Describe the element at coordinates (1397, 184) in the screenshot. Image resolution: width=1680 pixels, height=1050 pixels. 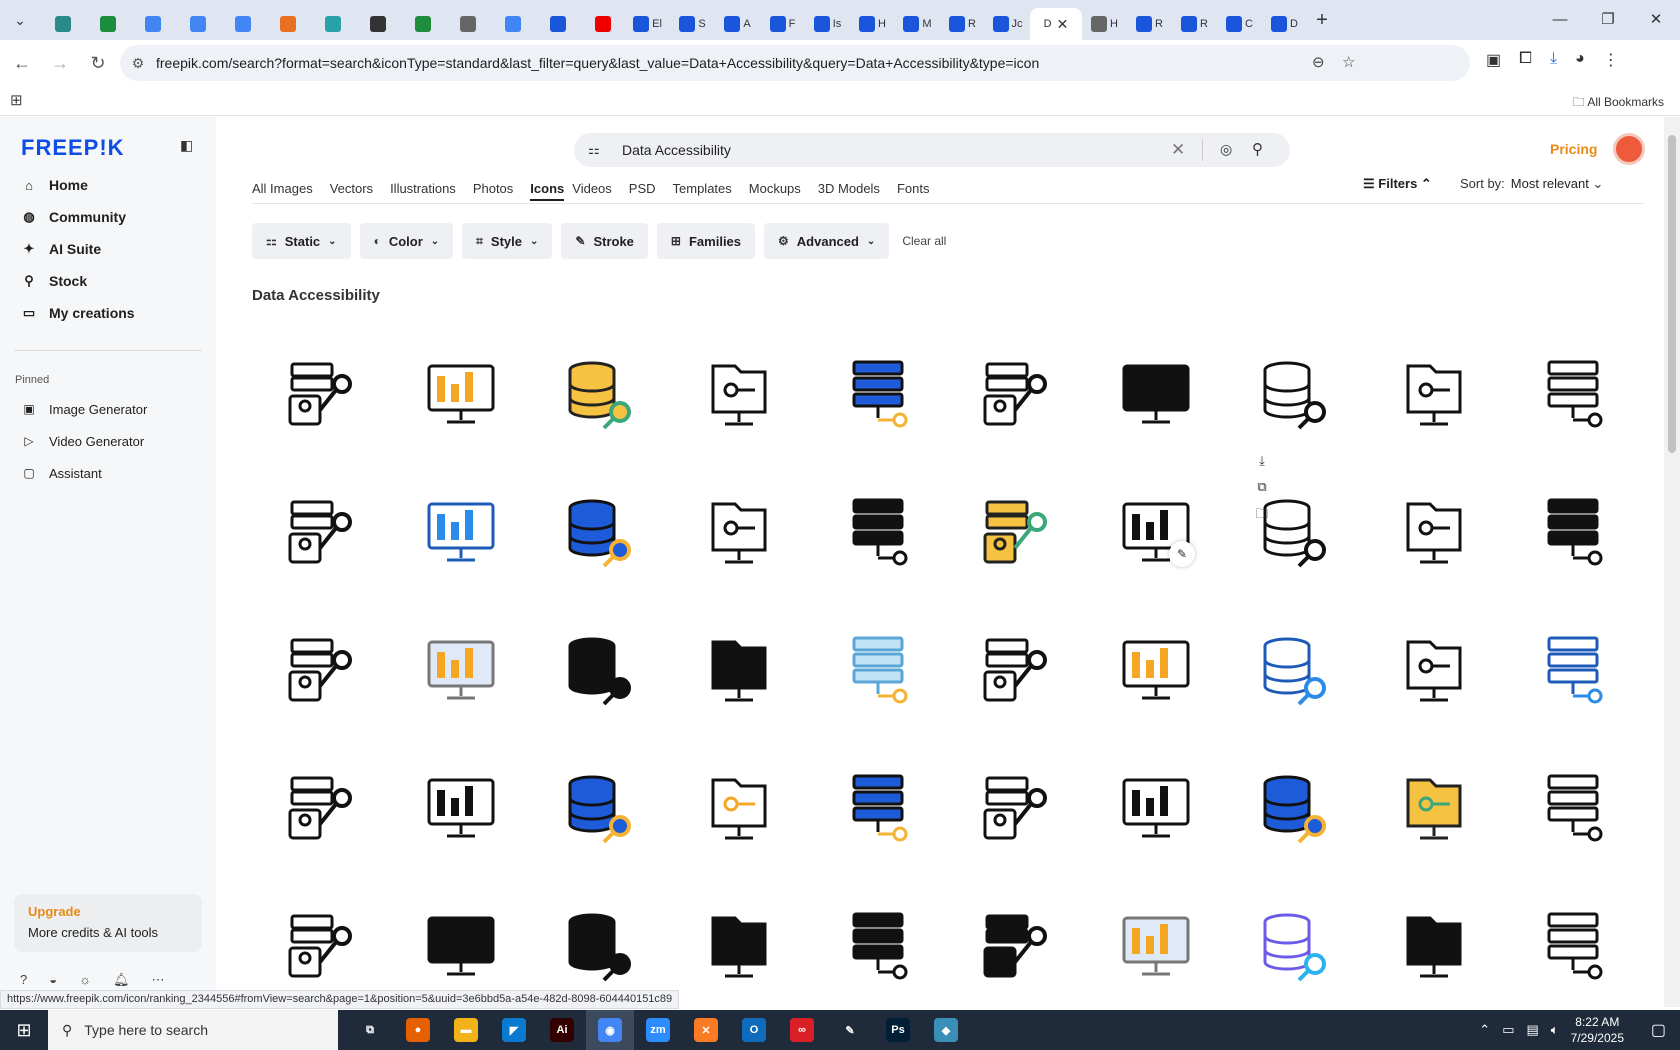
I see `filters-toggle: ☰ Filters ⌃` at that location.